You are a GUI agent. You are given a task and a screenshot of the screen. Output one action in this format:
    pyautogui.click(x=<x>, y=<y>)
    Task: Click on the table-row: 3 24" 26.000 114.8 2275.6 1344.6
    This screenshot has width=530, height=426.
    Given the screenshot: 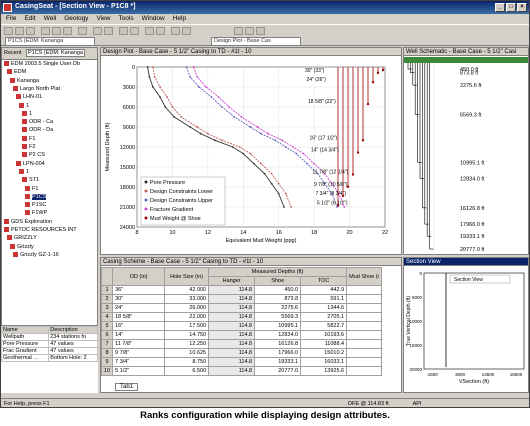 What is the action you would take?
    pyautogui.click(x=241, y=308)
    